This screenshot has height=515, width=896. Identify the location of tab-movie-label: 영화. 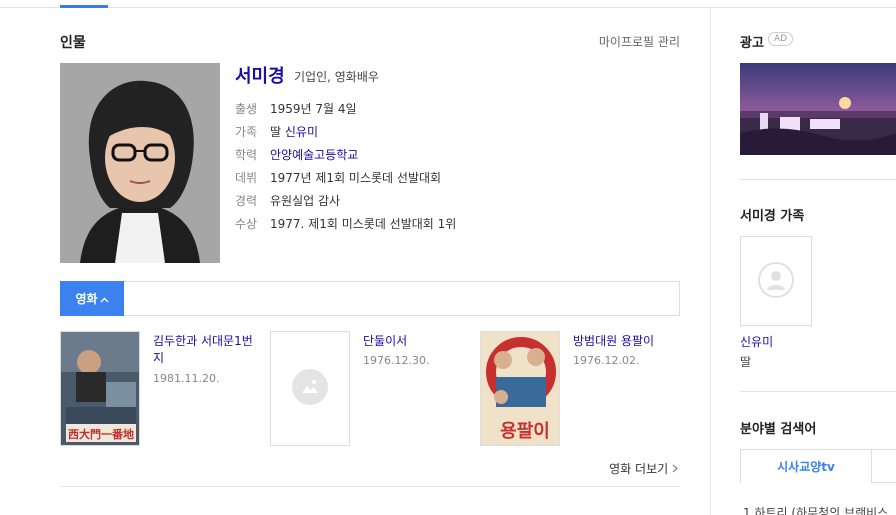
(86, 299).